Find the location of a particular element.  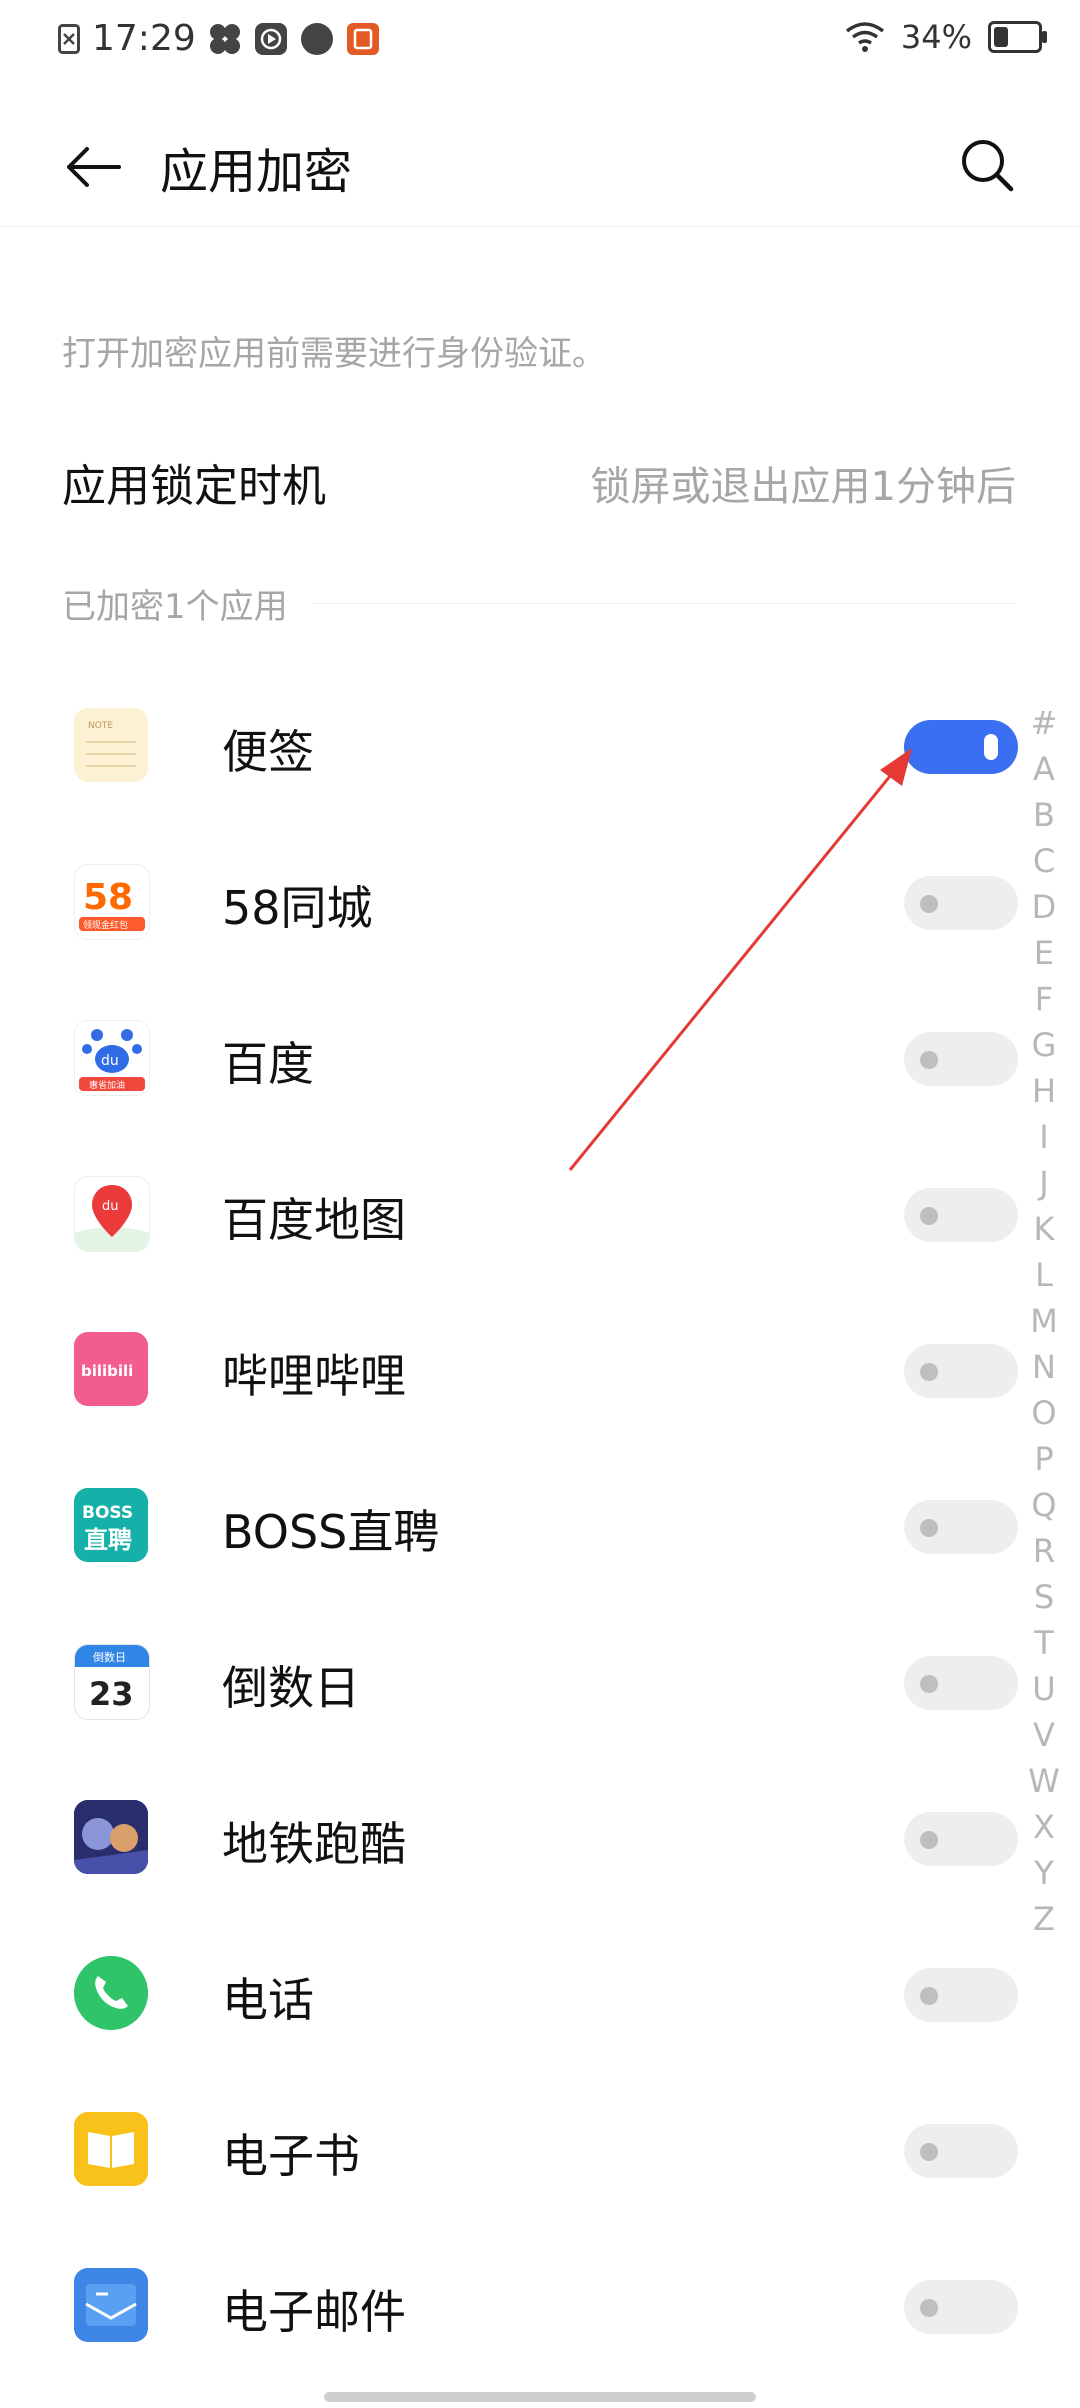

app-name: 百度 is located at coordinates (268, 1064).